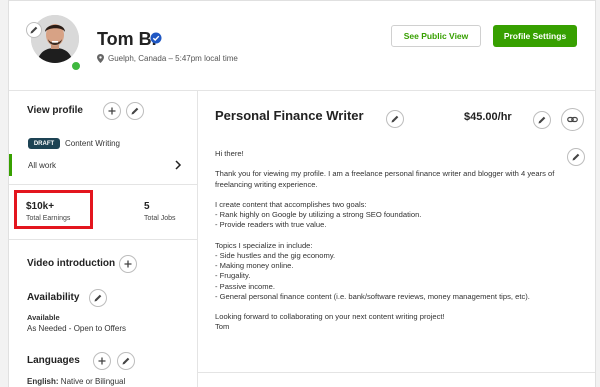 The height and width of the screenshot is (387, 600). I want to click on add-language-button, so click(102, 361).